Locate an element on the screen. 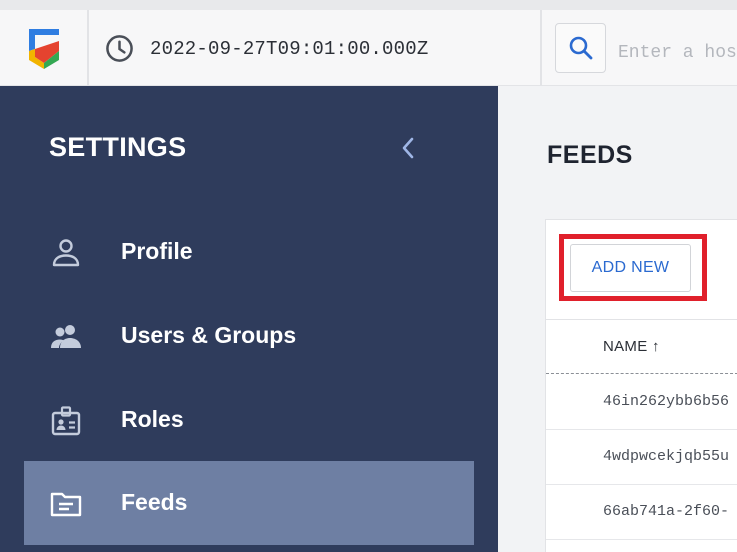 This screenshot has height=552, width=737. app-logo is located at coordinates (44, 48).